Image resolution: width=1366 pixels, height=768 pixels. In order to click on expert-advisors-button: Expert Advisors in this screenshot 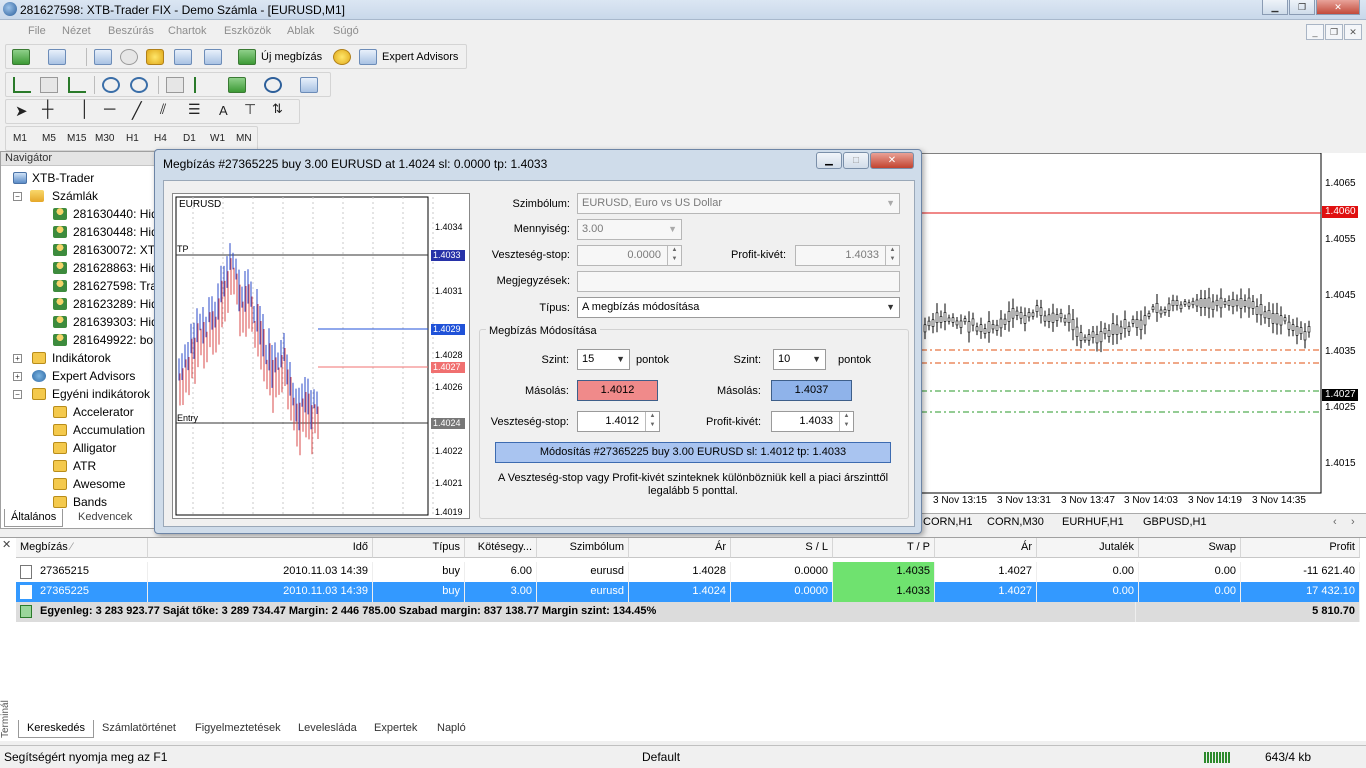, I will do `click(420, 57)`.